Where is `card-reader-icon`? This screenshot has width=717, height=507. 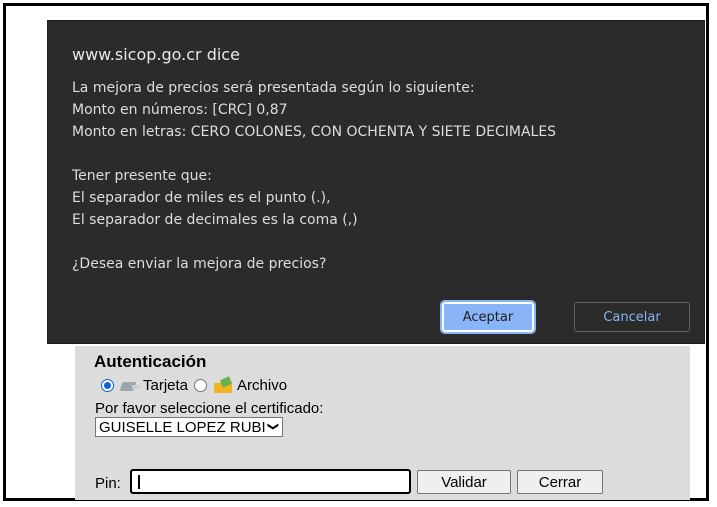
card-reader-icon is located at coordinates (130, 386).